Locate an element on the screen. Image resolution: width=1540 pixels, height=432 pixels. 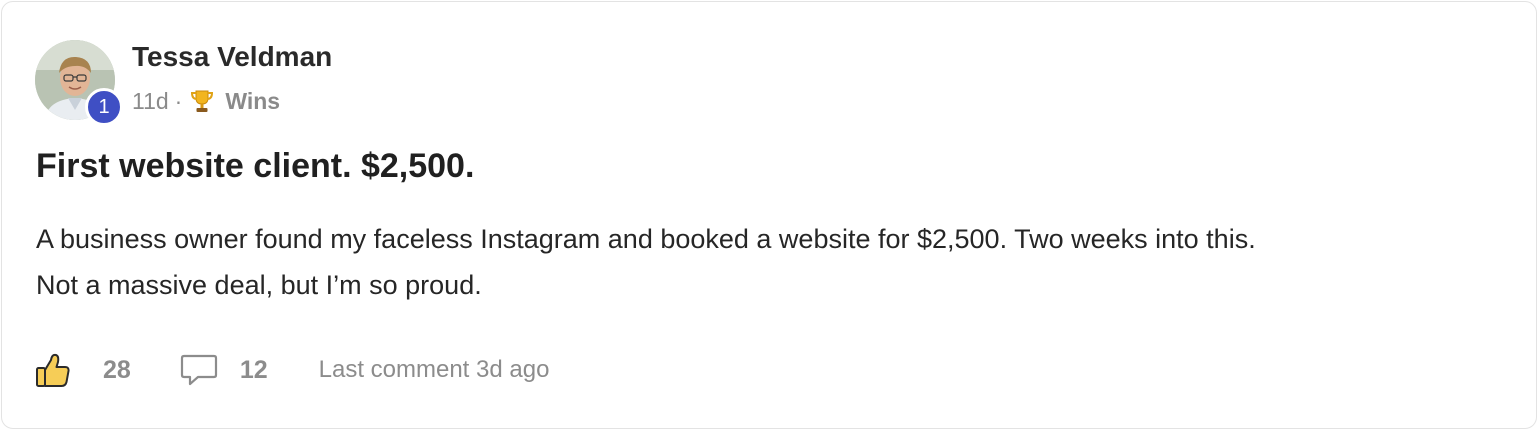
last-comment-time: Last comment 3d ago is located at coordinates (434, 370).